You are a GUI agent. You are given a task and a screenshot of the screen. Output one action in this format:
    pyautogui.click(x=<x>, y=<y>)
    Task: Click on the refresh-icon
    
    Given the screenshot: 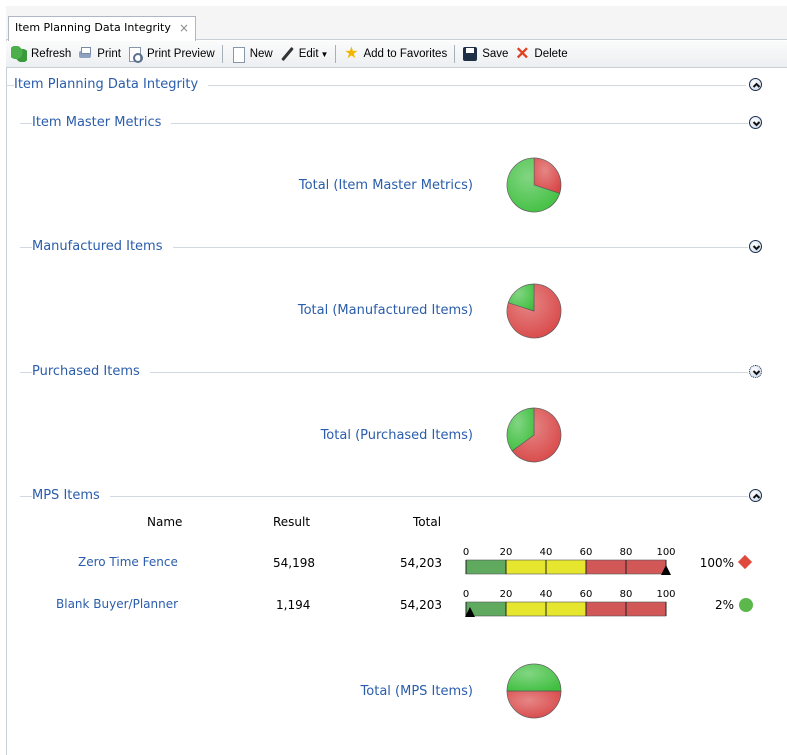 What is the action you would take?
    pyautogui.click(x=19, y=54)
    